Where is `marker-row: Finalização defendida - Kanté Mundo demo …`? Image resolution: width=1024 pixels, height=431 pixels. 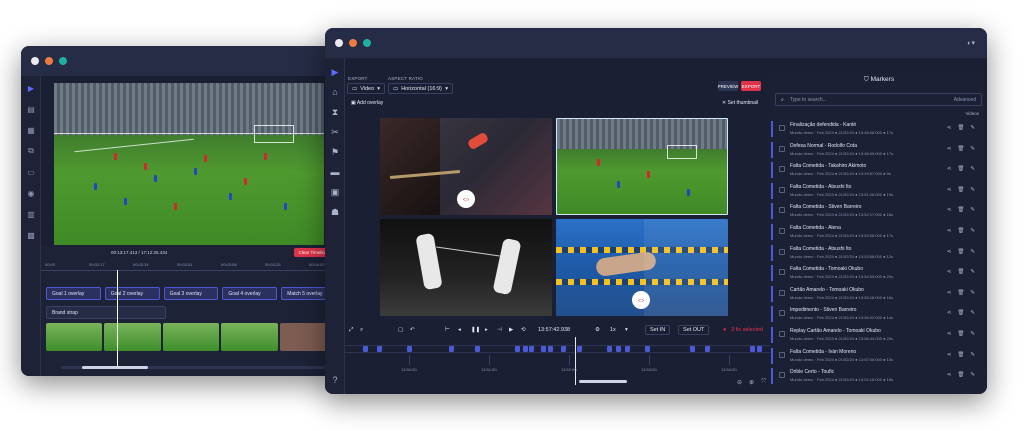
marker-row: Finalização defendida - Kanté Mundo demo … is located at coordinates (879, 129).